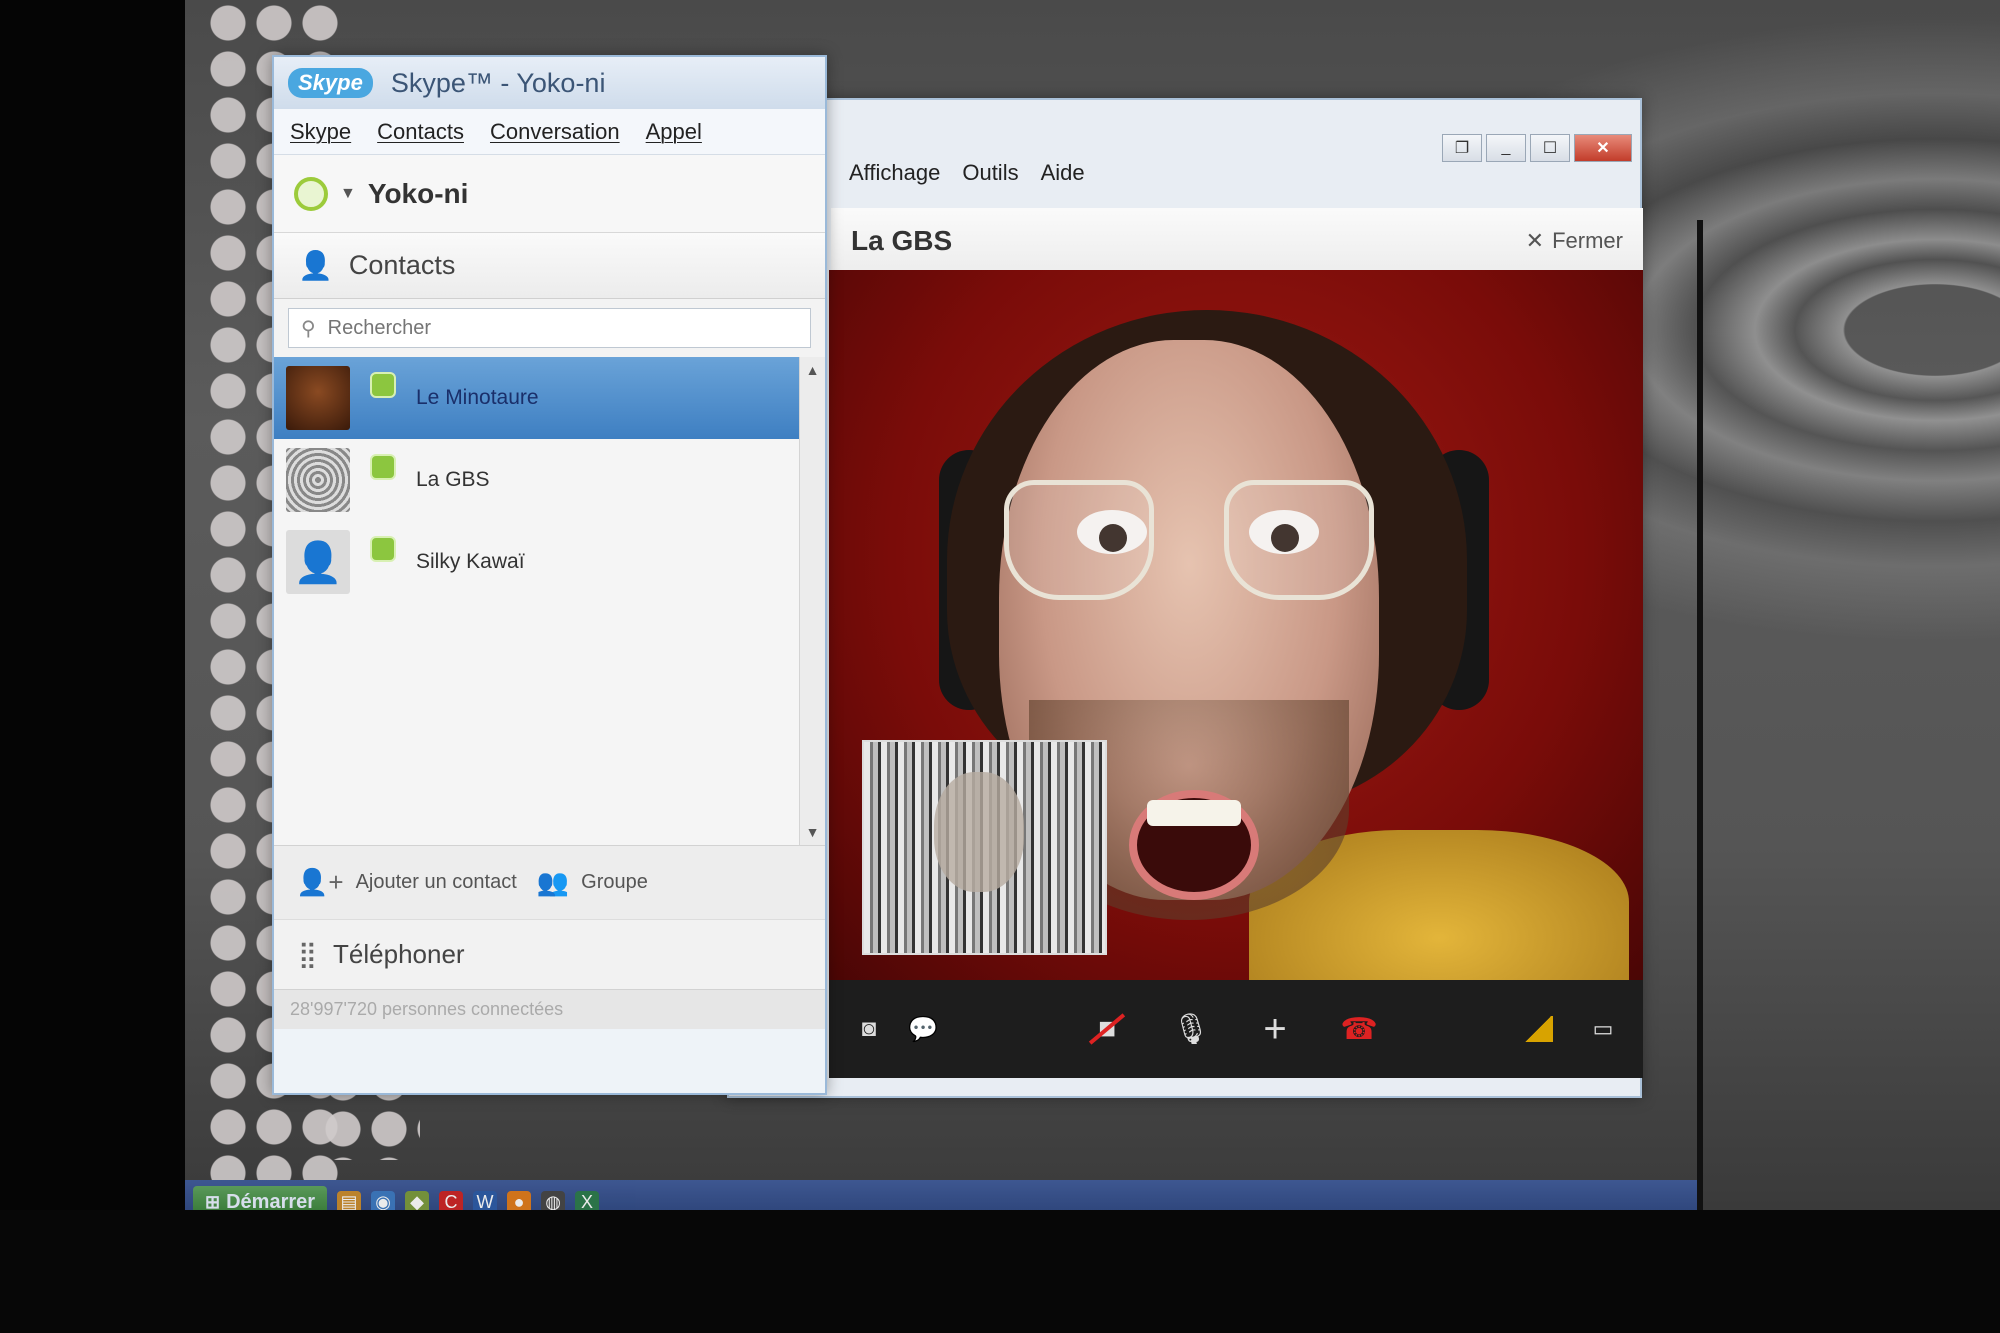 The width and height of the screenshot is (2000, 1333). I want to click on person-icon: 👤, so click(315, 265).